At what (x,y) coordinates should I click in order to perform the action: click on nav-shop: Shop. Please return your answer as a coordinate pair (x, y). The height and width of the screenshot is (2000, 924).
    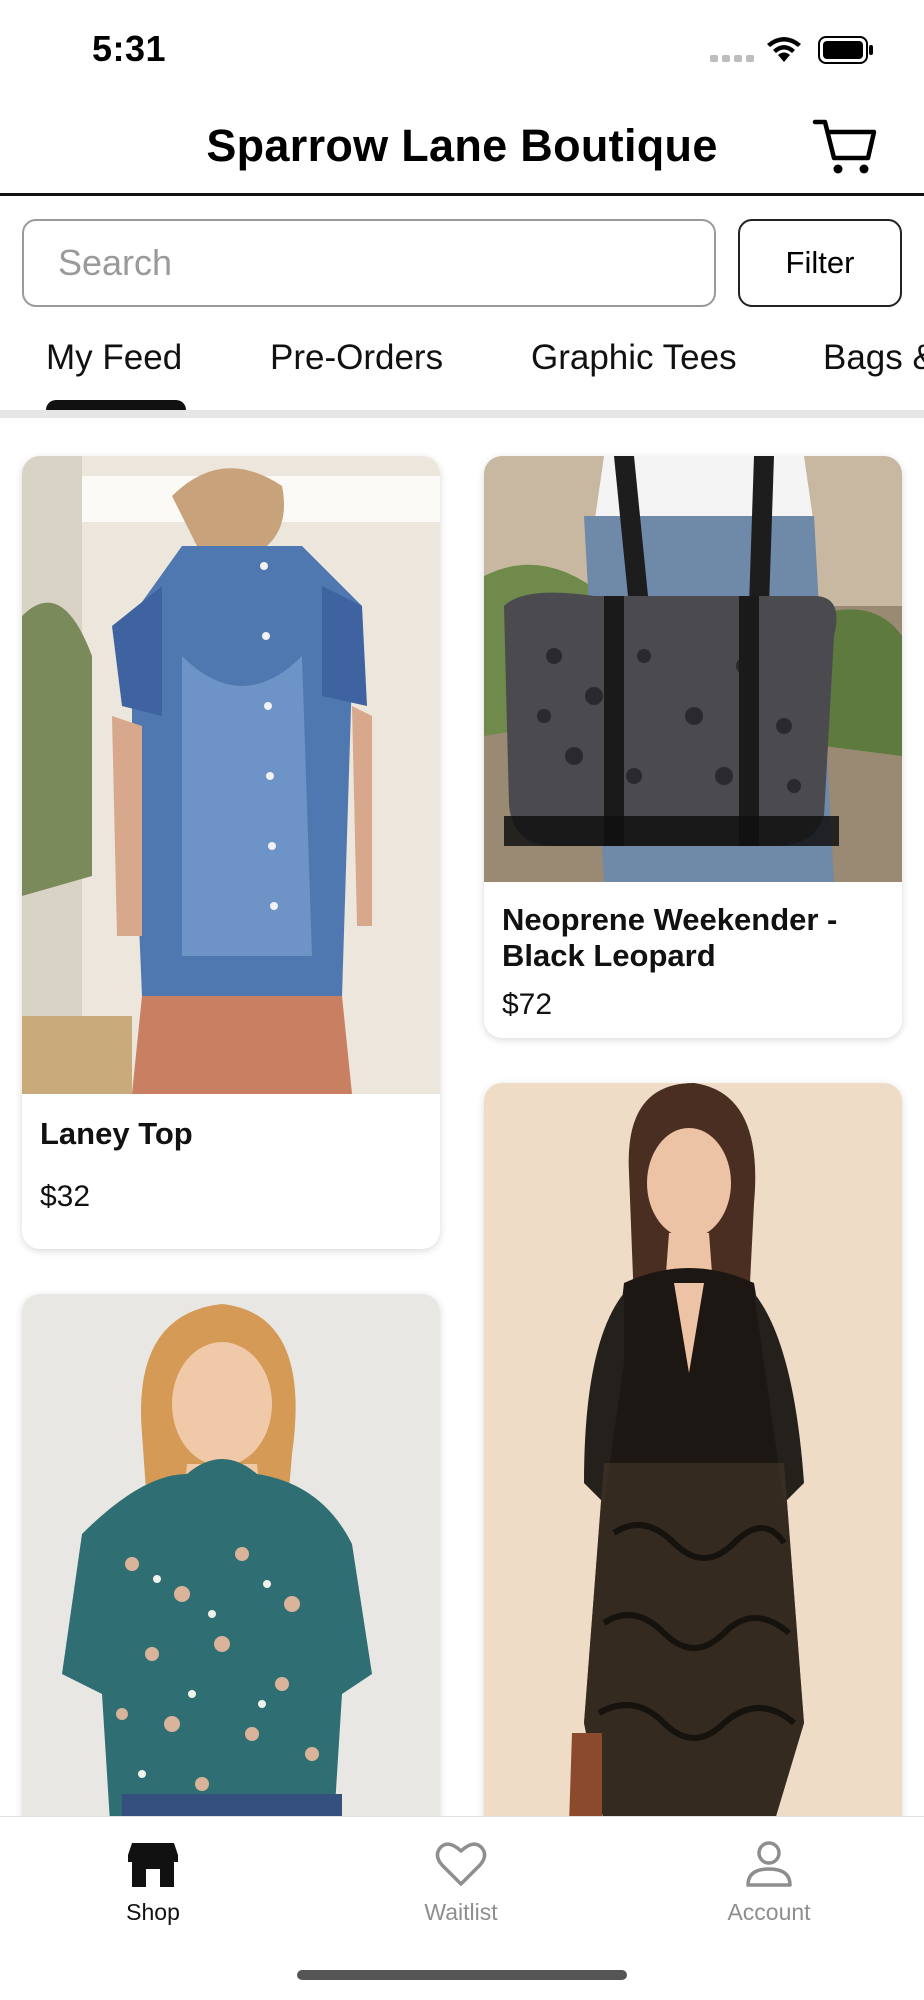
    Looking at the image, I should click on (153, 1882).